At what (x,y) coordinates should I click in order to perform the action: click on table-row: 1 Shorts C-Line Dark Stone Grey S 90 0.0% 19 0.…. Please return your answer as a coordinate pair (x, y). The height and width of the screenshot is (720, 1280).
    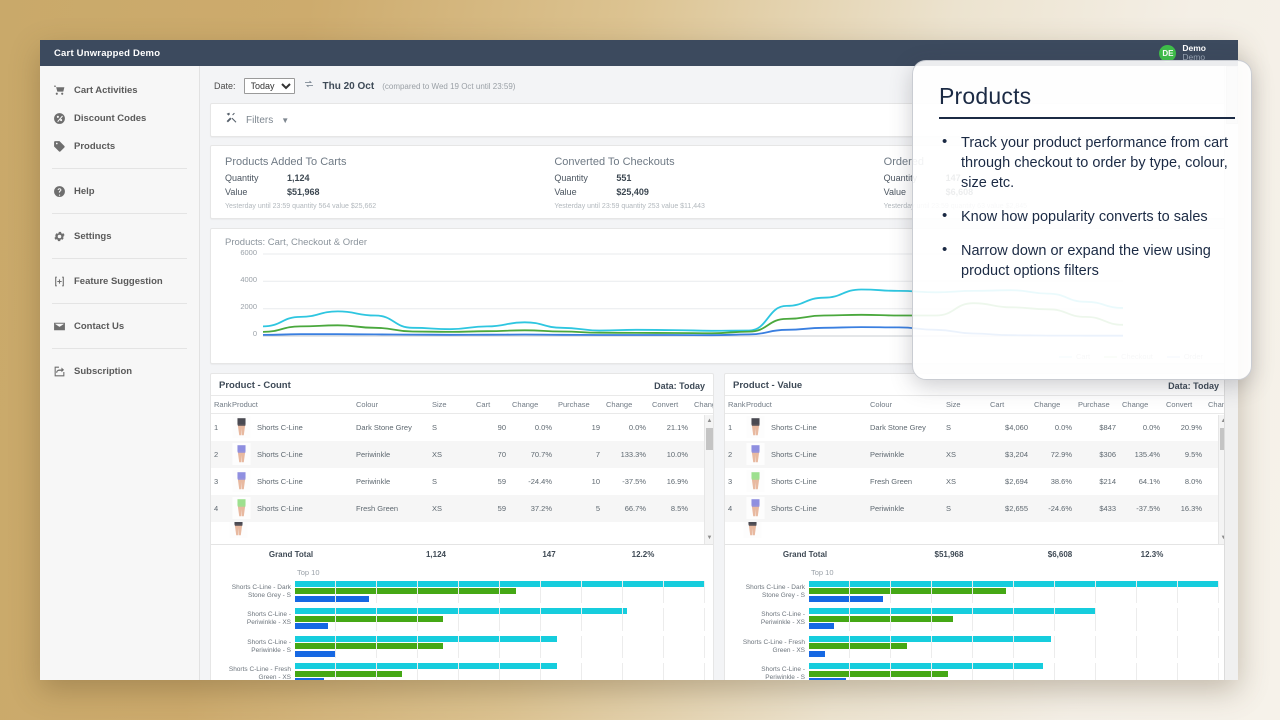
    Looking at the image, I should click on (462, 427).